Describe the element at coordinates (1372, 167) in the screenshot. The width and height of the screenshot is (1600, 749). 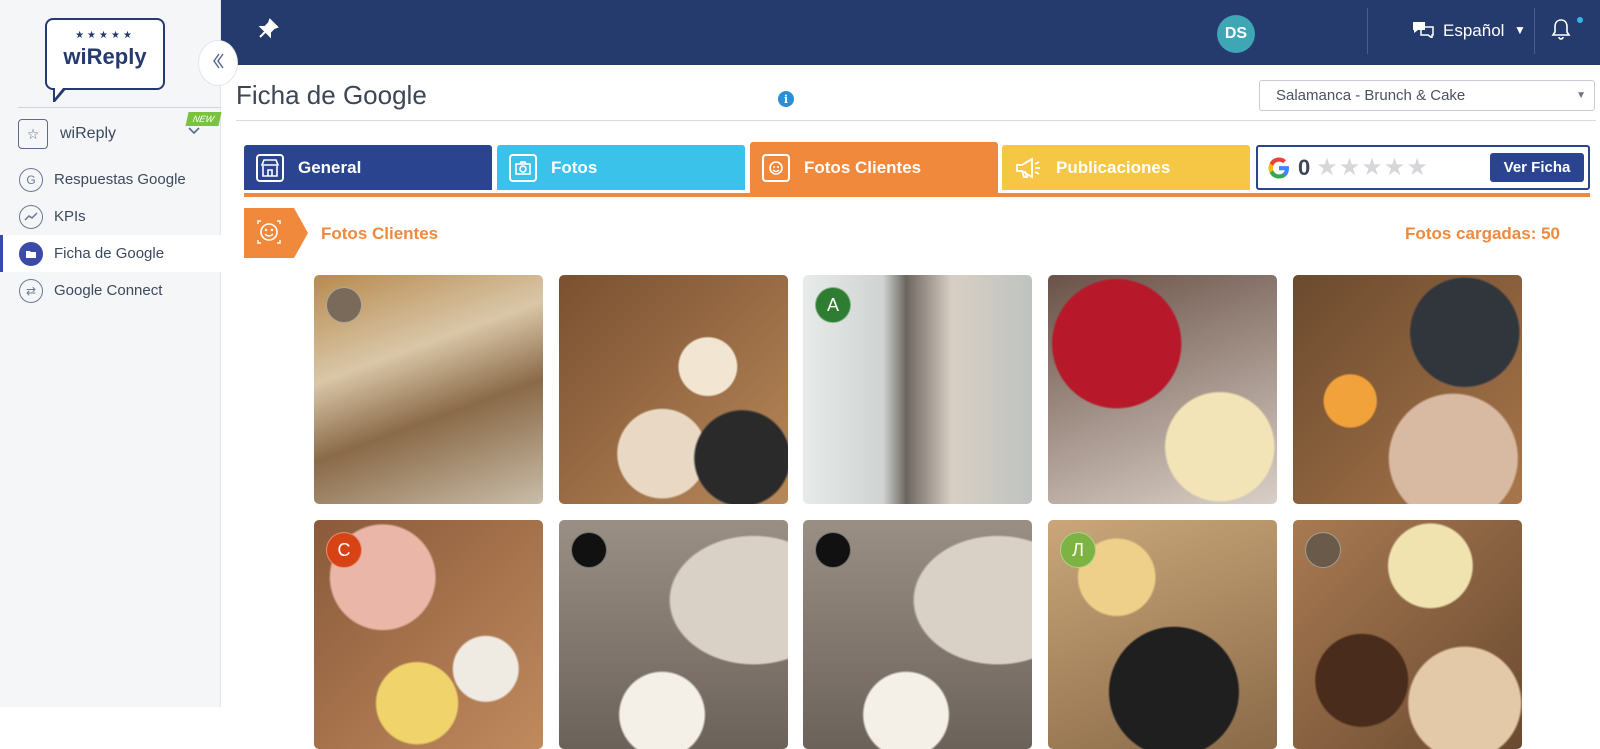
I see `rating-stars-icon: ★★★★★` at that location.